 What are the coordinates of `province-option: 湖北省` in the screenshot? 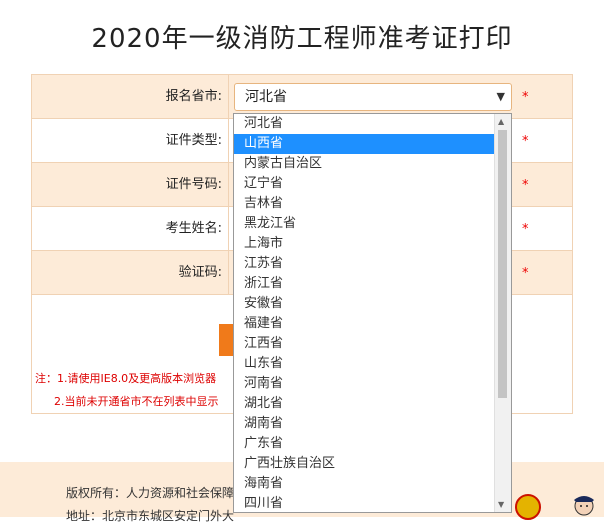 It's located at (365, 404).